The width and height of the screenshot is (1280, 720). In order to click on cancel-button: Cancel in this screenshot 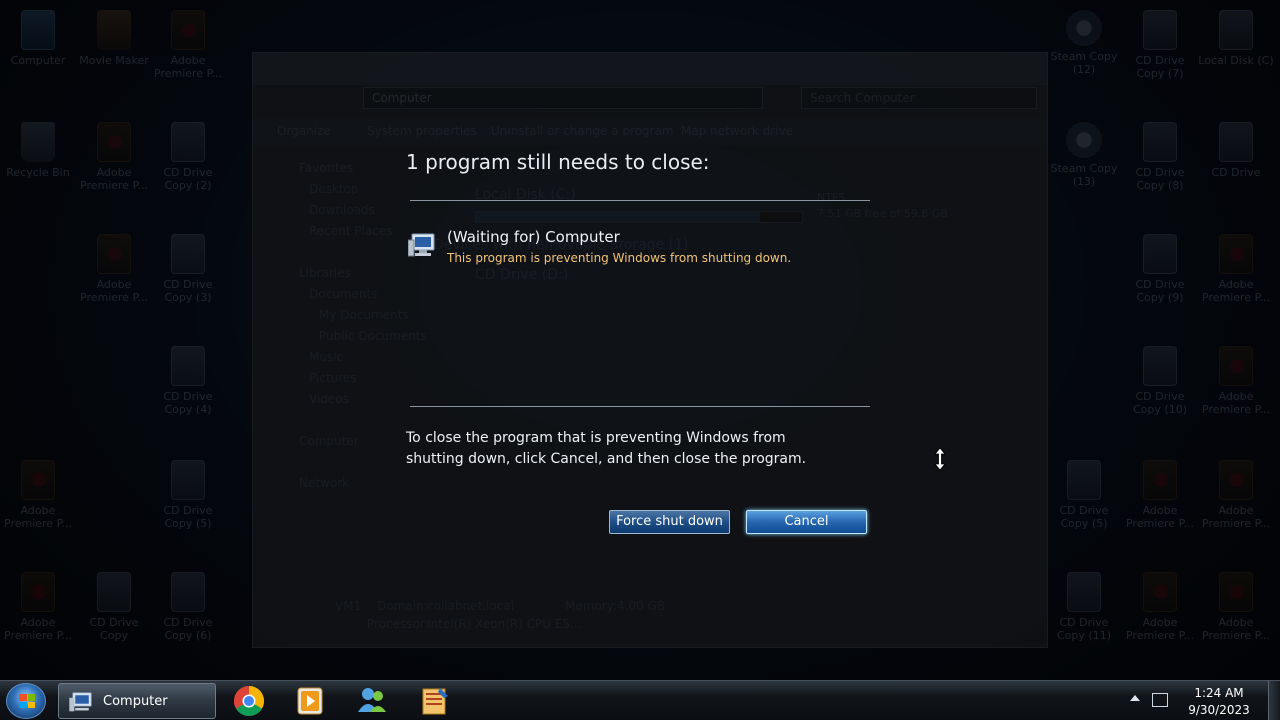, I will do `click(806, 522)`.